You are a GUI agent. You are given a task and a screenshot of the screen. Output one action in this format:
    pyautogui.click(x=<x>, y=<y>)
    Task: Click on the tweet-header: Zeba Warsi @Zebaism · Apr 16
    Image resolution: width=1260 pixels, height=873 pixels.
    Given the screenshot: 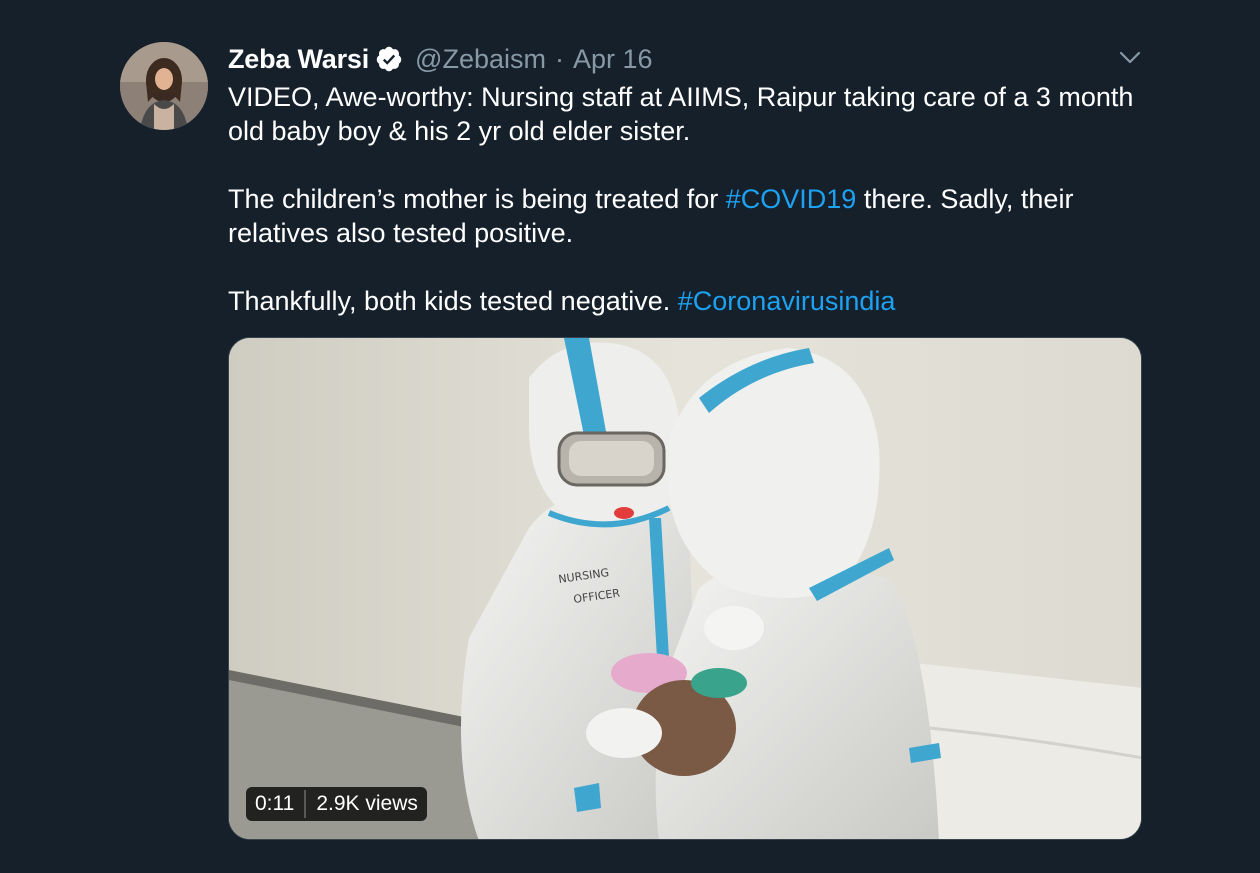 What is the action you would take?
    pyautogui.click(x=440, y=59)
    